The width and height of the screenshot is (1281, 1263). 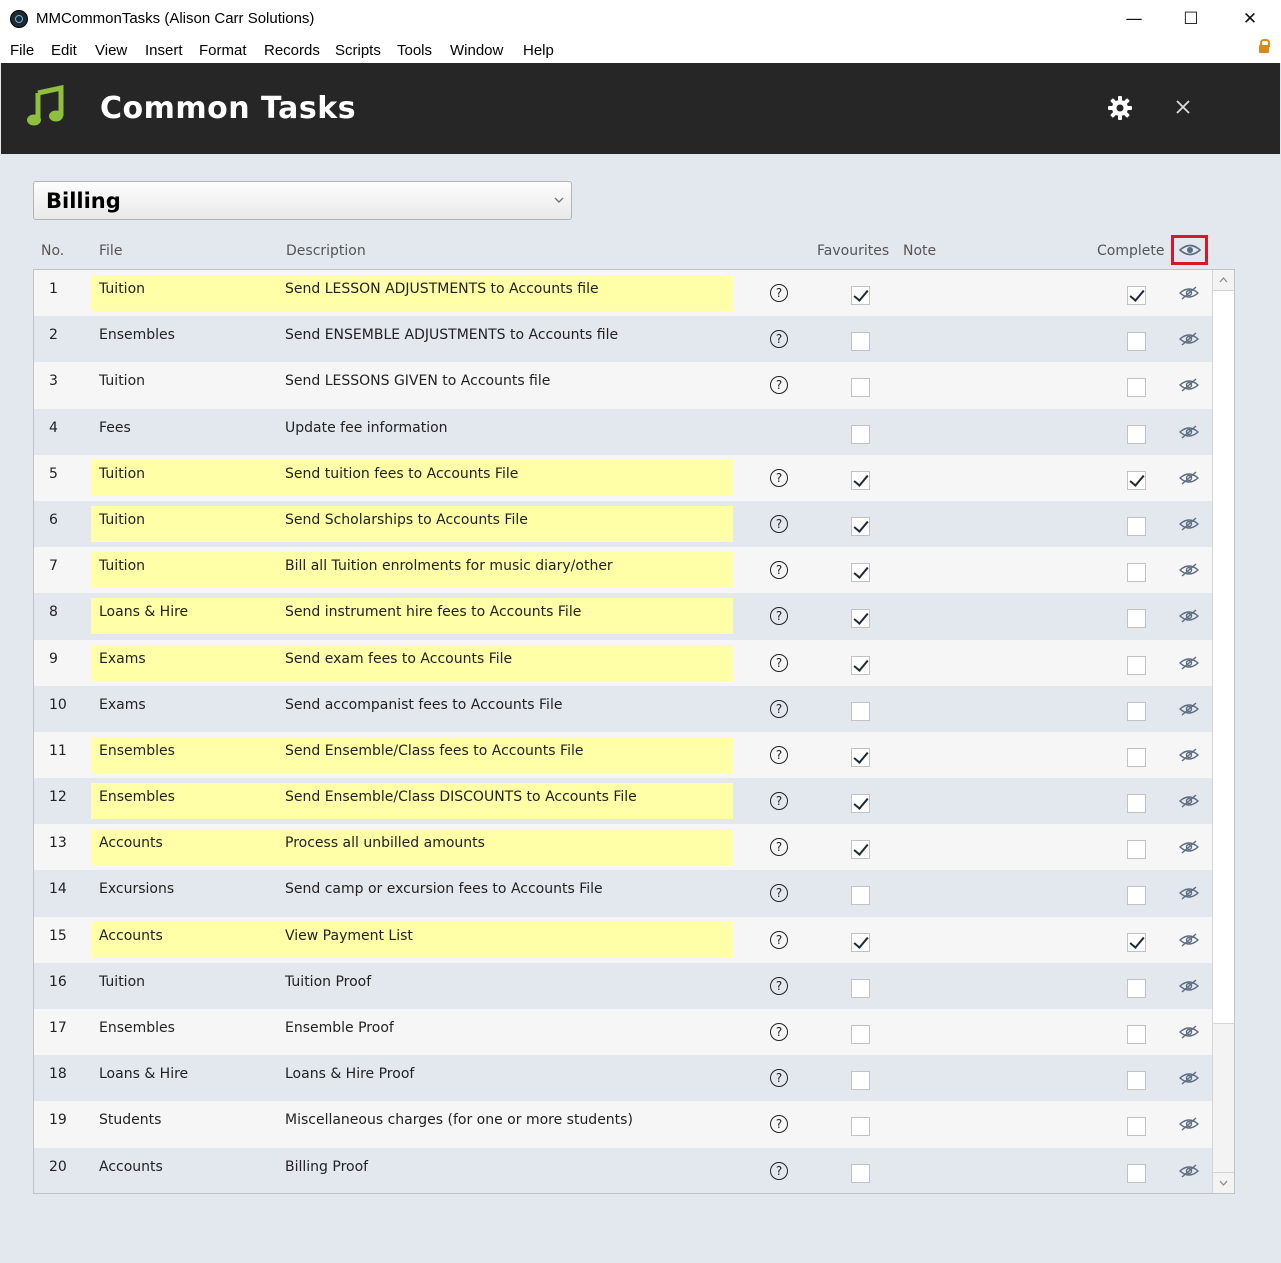 What do you see at coordinates (414, 50) in the screenshot?
I see `menu-tools: Tools` at bounding box center [414, 50].